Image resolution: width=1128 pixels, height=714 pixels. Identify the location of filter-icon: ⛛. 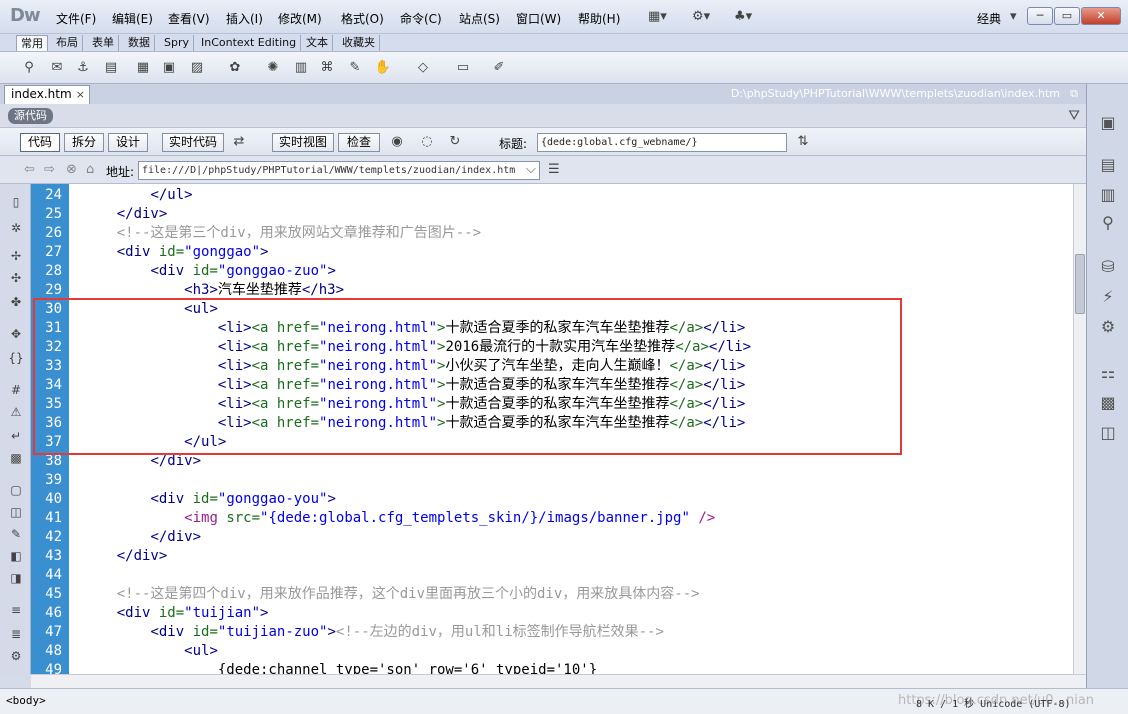
(1074, 116).